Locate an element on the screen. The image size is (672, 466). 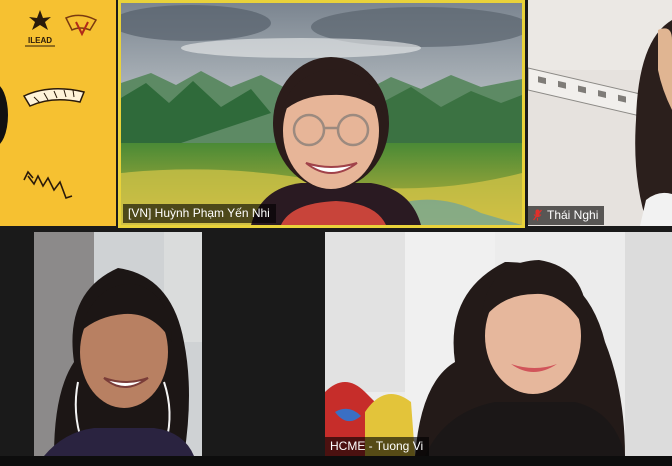
participant-name-label: Thái Nghi is located at coordinates (566, 215).